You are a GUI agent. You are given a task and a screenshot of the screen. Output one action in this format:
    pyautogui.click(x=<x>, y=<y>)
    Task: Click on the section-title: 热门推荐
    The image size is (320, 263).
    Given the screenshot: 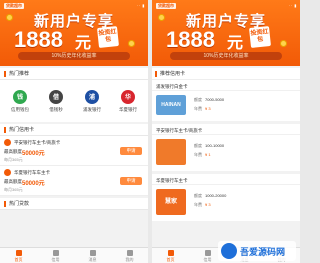 What is the action you would take?
    pyautogui.click(x=19, y=74)
    